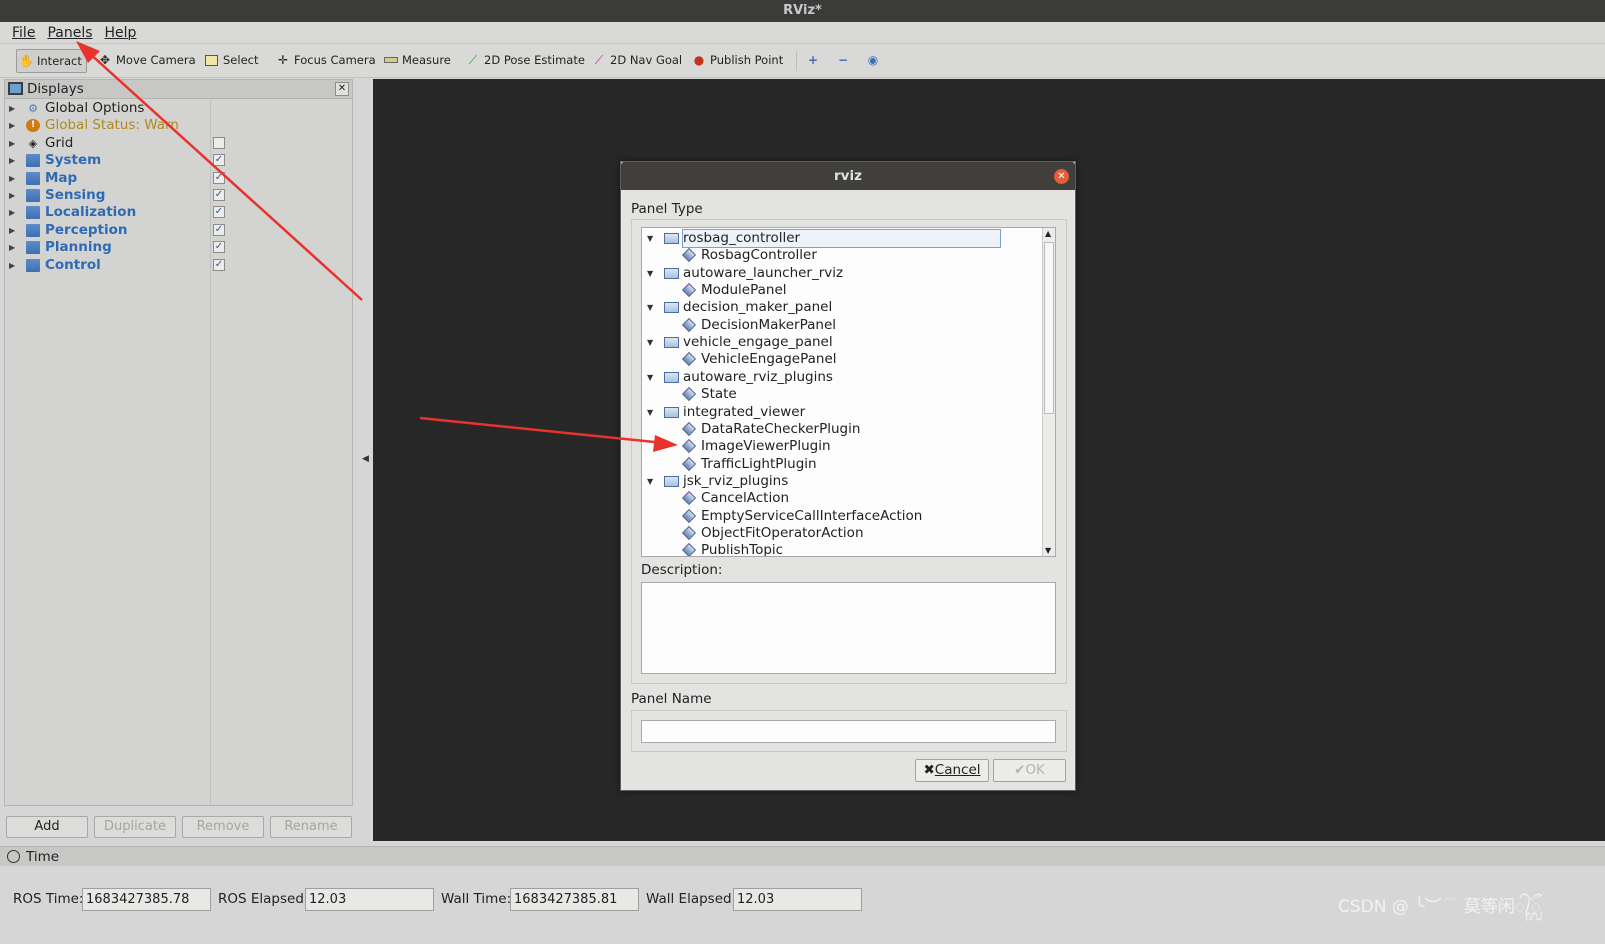 The height and width of the screenshot is (944, 1605). Describe the element at coordinates (177, 247) in the screenshot. I see `display-item-planning: ▶ Planning ✓` at that location.